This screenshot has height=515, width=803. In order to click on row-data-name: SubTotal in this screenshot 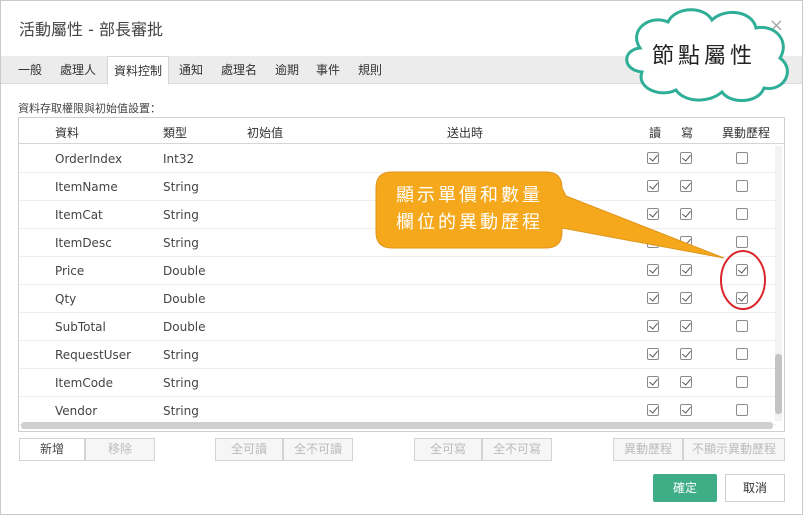, I will do `click(80, 327)`.